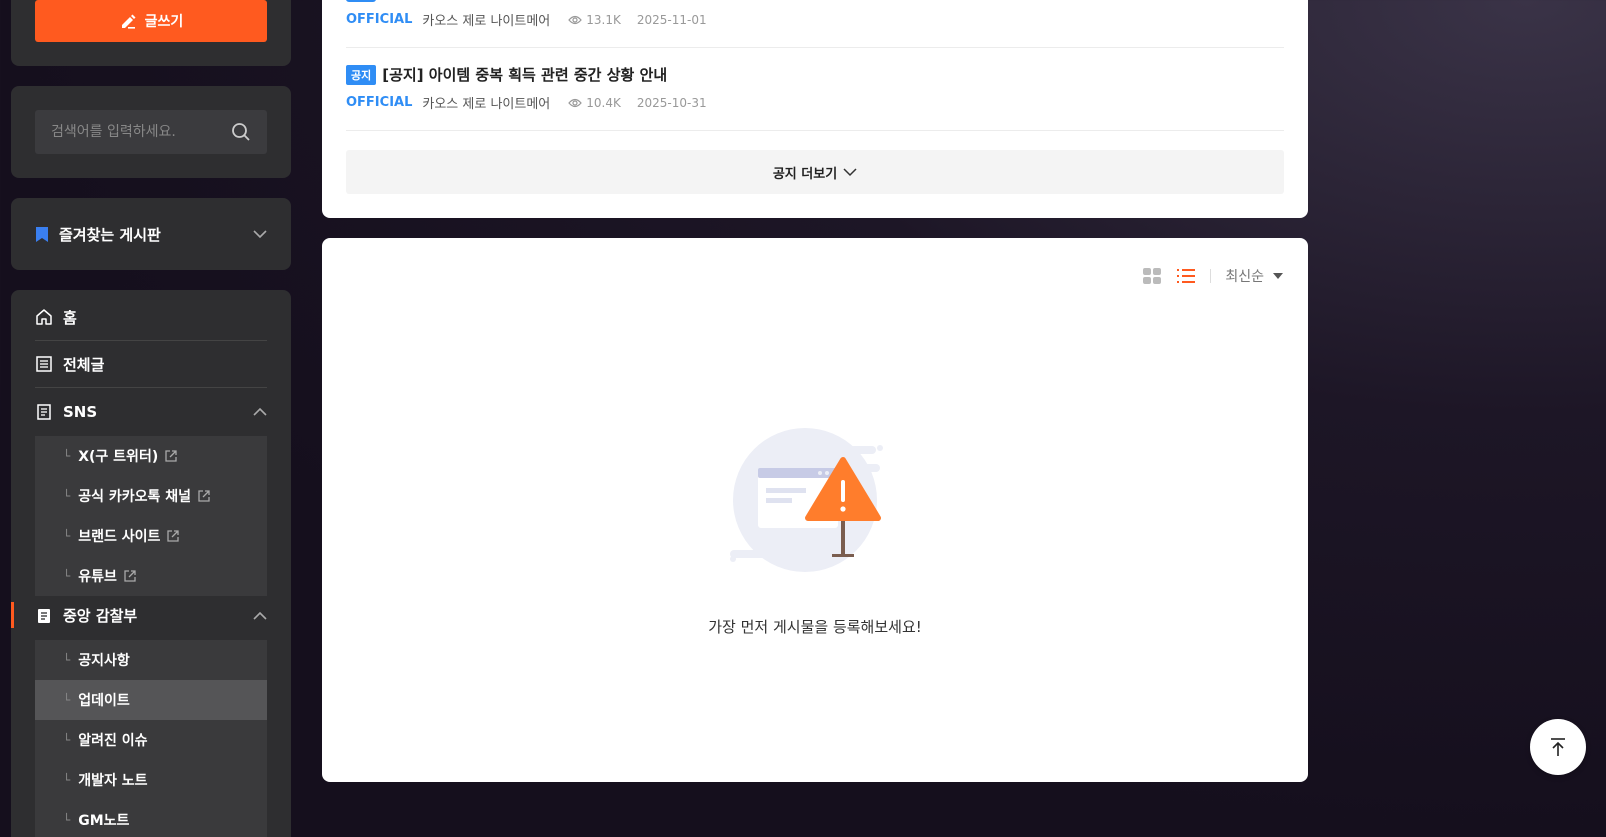 The image size is (1606, 837). What do you see at coordinates (151, 317) in the screenshot?
I see `nav-home: 홈` at bounding box center [151, 317].